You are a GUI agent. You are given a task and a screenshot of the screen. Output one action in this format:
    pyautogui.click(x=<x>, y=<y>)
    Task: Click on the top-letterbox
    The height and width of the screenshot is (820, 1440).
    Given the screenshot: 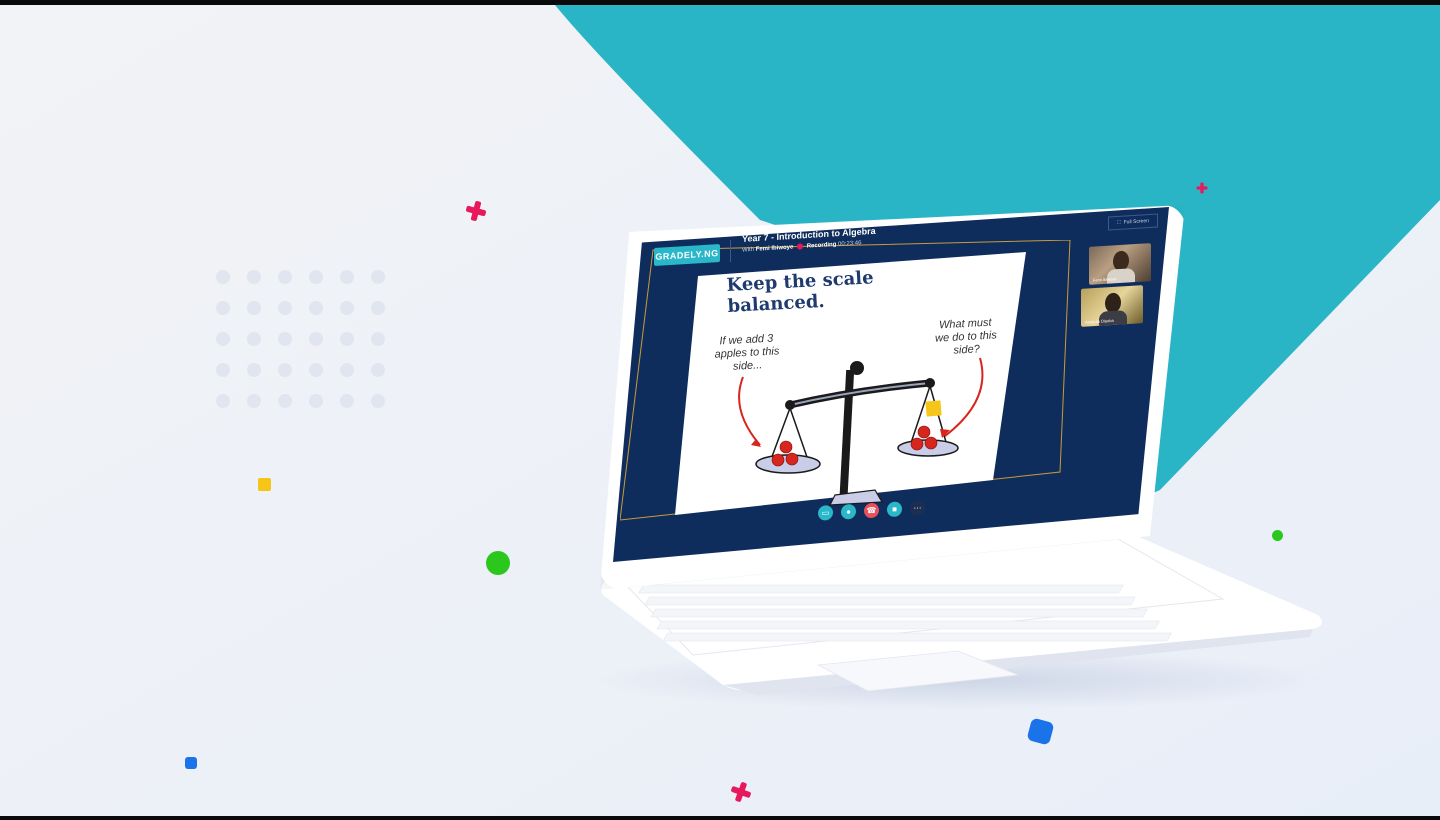 What is the action you would take?
    pyautogui.click(x=720, y=2)
    